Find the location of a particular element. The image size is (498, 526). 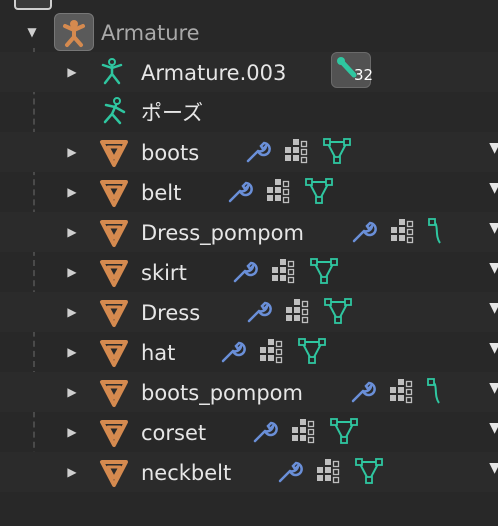

mesh-label: boots is located at coordinates (170, 153).